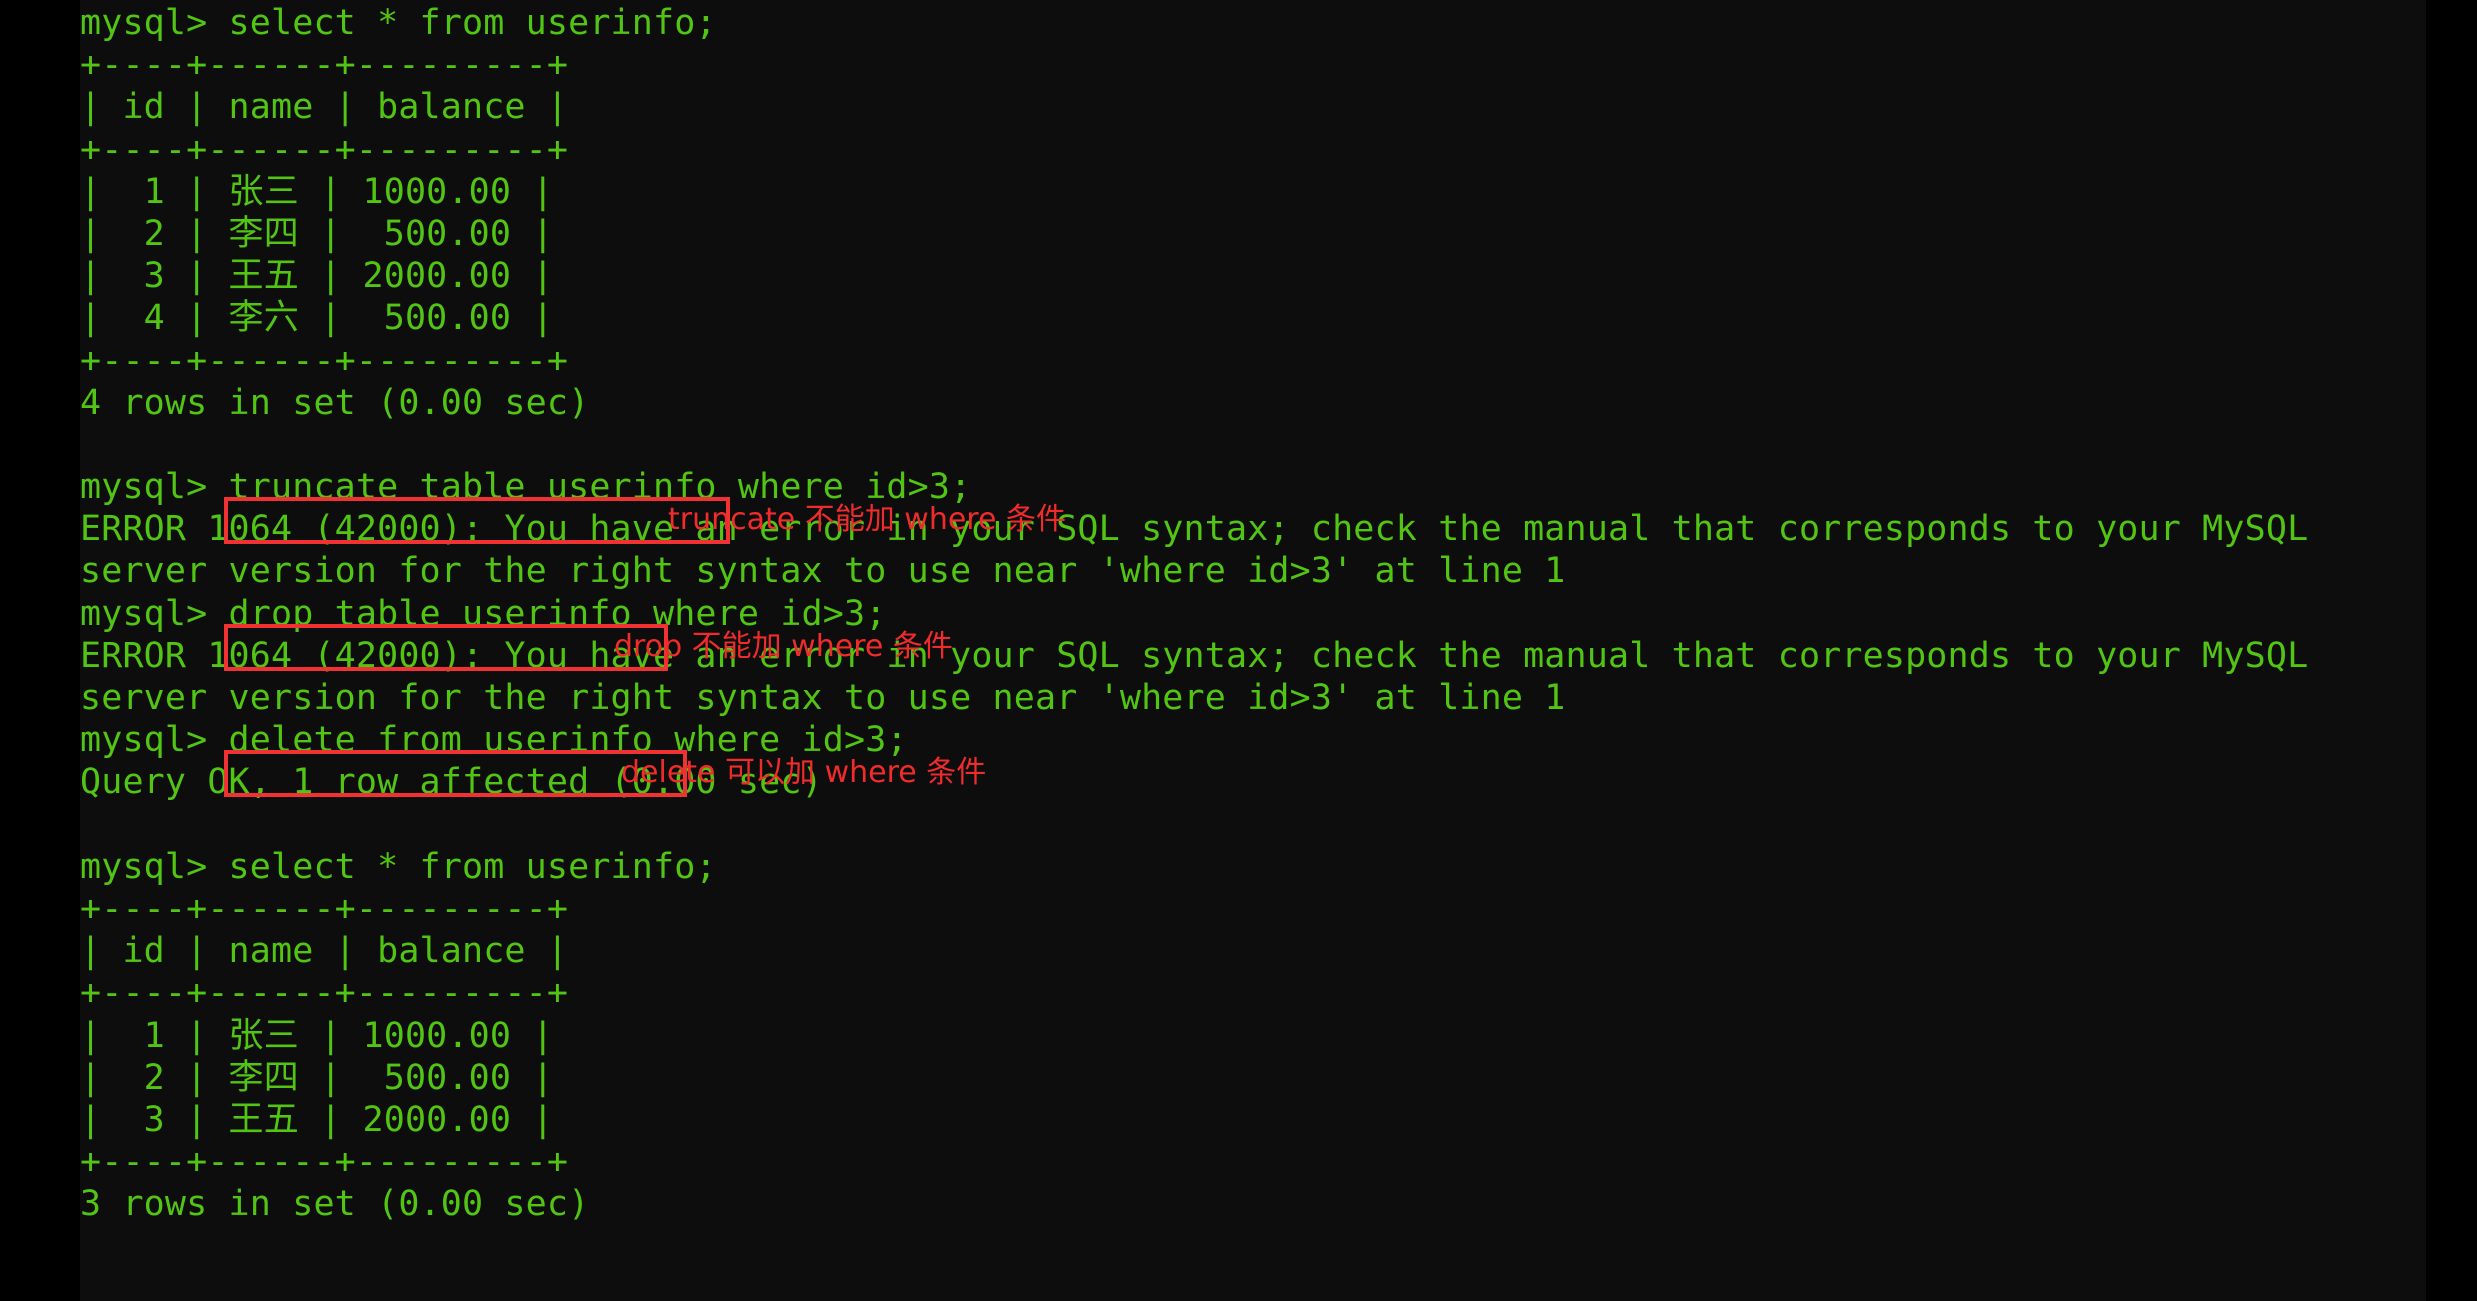 The width and height of the screenshot is (2477, 1301). What do you see at coordinates (317, 318) in the screenshot?
I see `table-row: | 4 | 李六 | 500.00 |` at bounding box center [317, 318].